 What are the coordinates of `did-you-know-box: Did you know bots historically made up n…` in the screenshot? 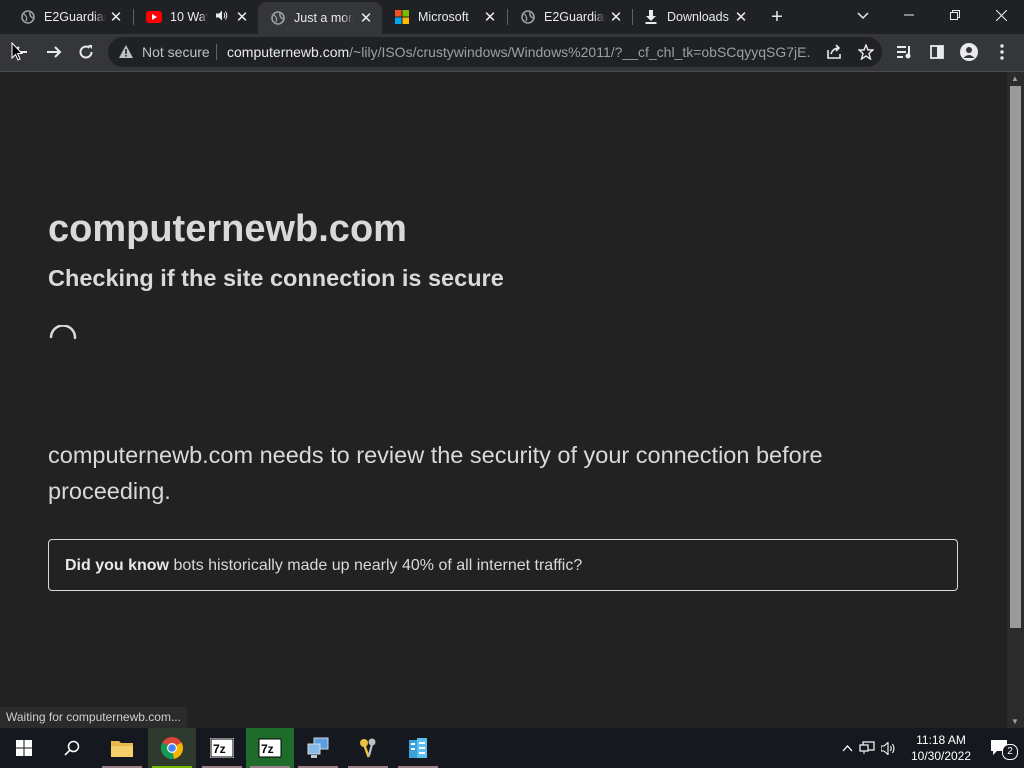 It's located at (503, 565).